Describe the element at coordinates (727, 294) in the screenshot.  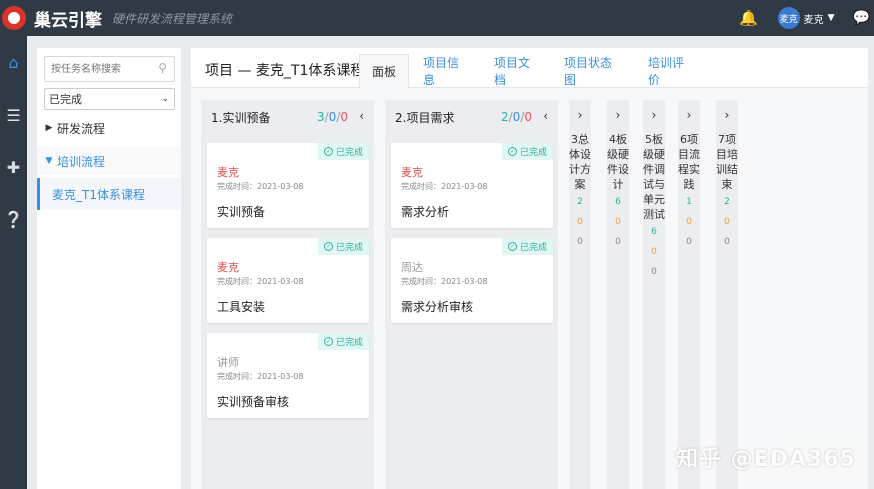
I see `collapsed-column: › 7项目培训结束 2 0 0` at that location.